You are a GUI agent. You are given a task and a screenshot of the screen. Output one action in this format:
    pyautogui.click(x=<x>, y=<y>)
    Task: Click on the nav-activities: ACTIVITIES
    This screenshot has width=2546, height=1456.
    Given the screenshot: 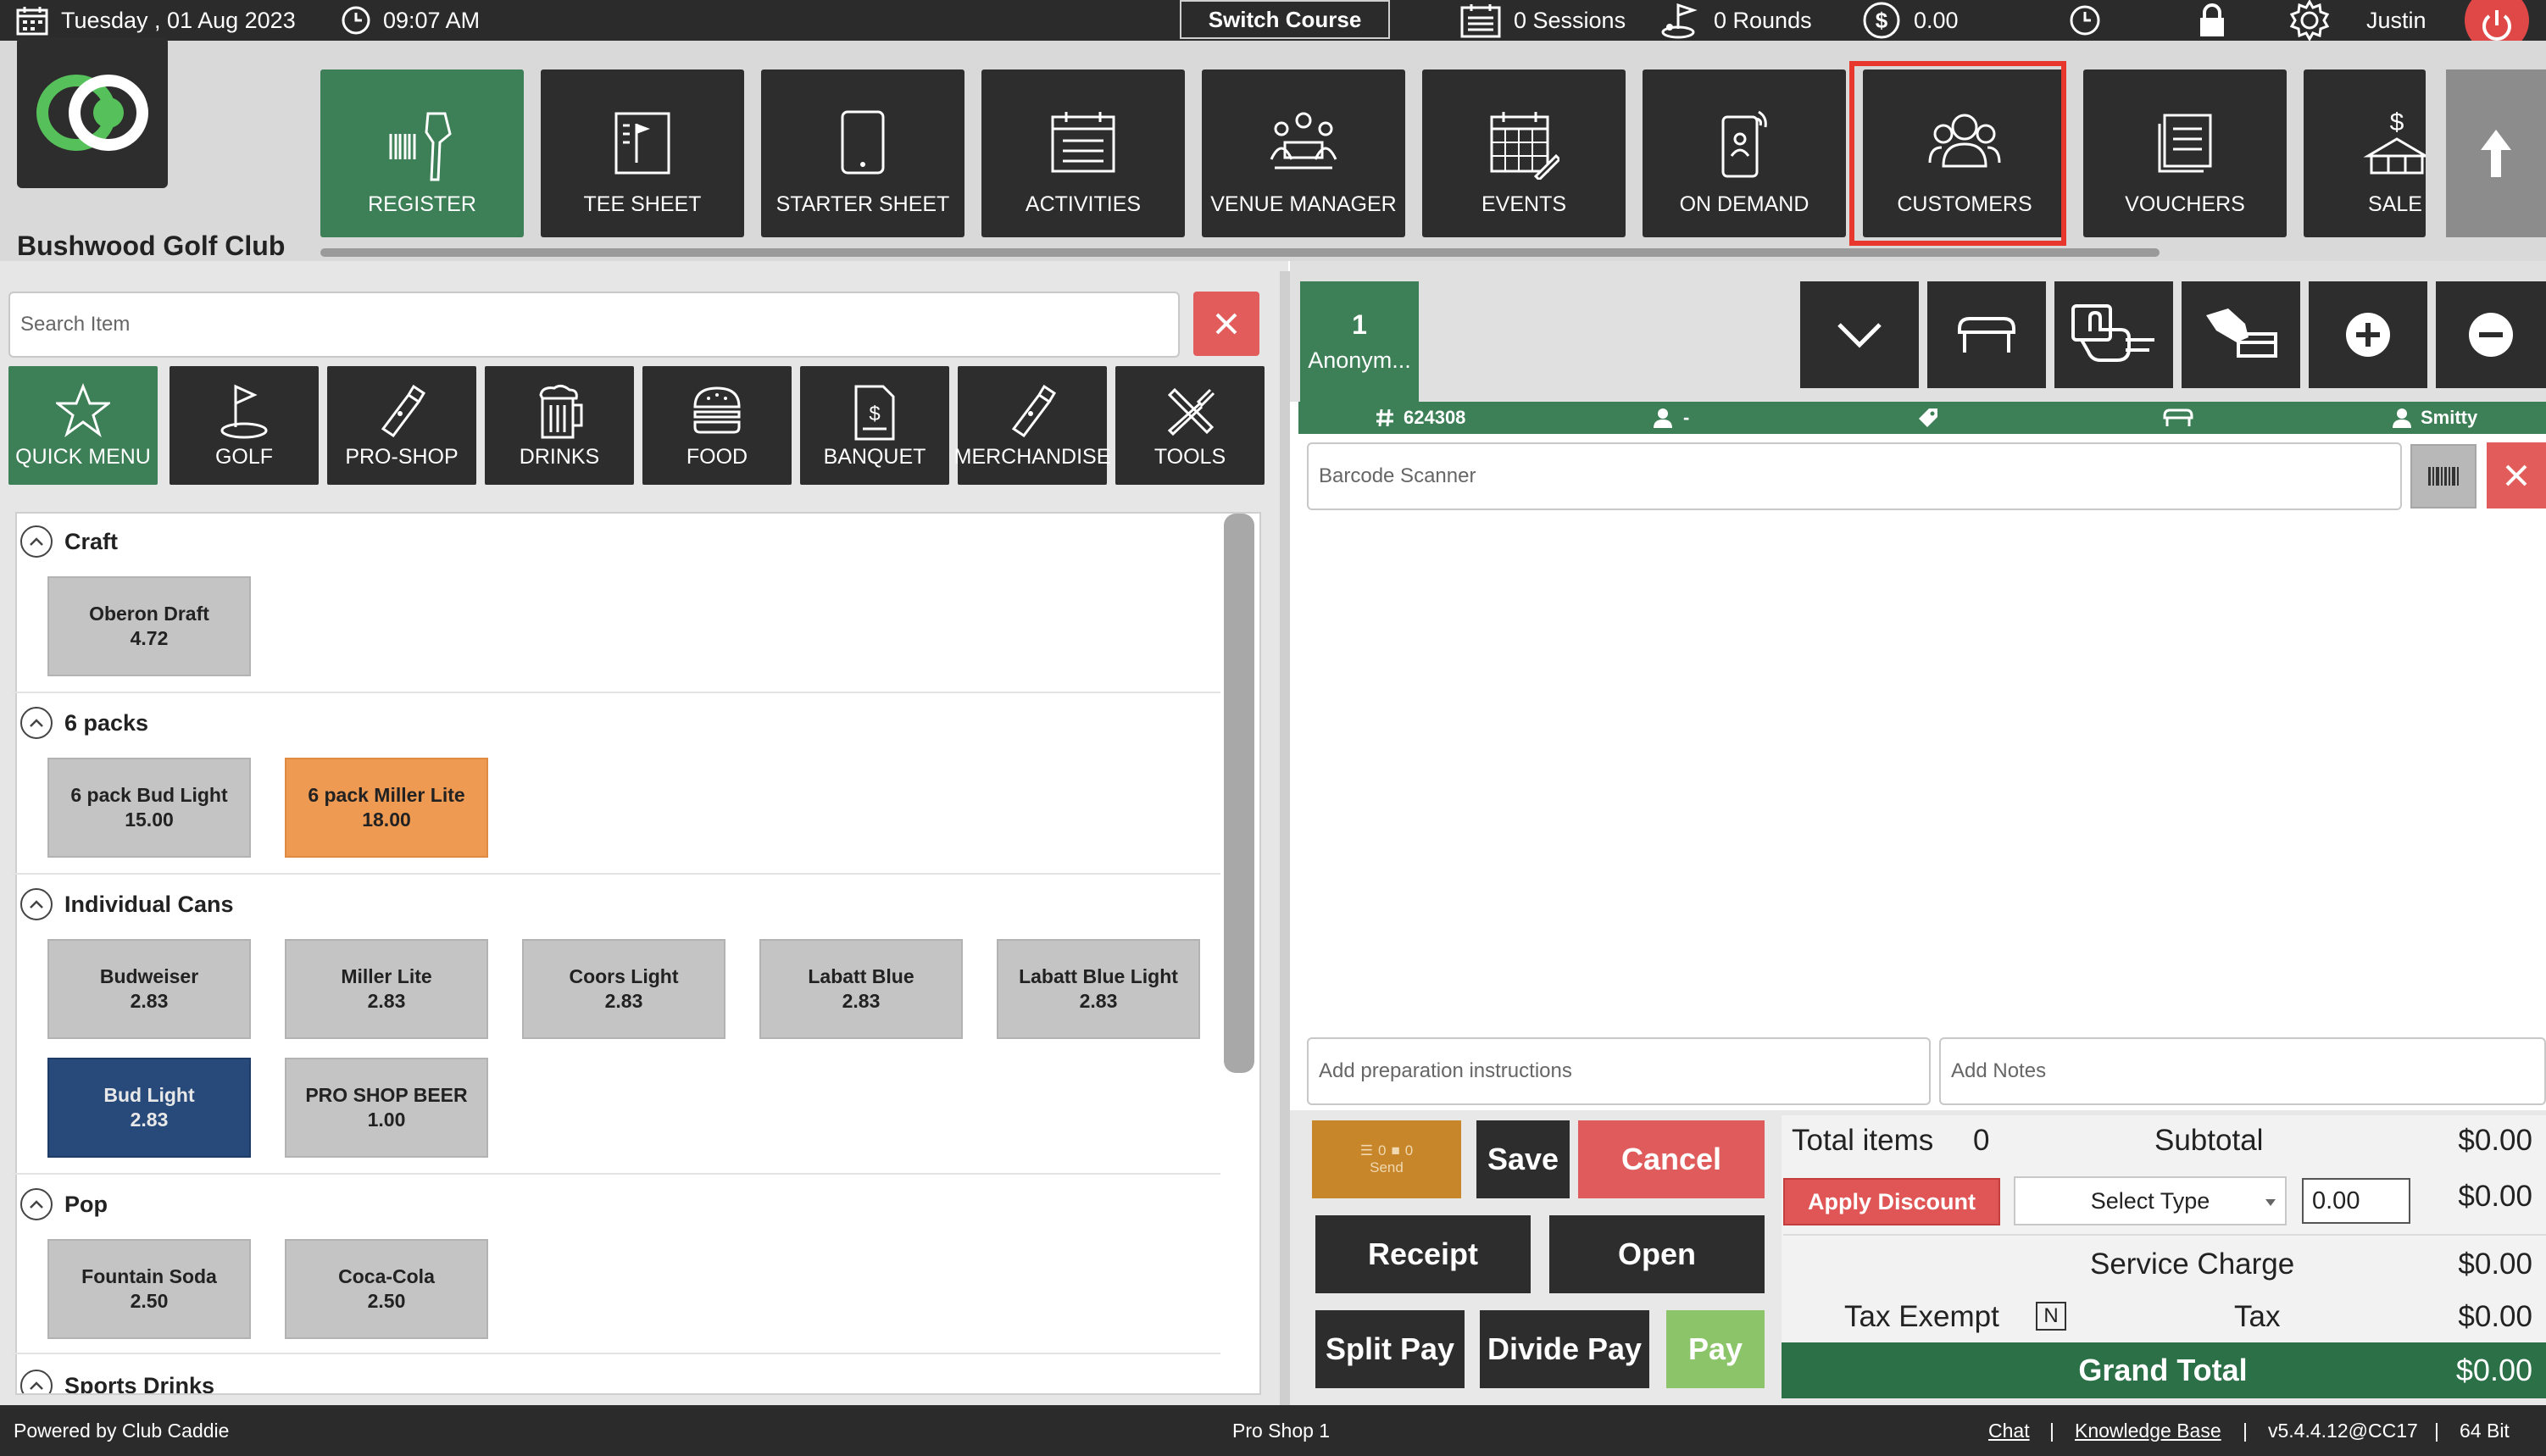 What is the action you would take?
    pyautogui.click(x=1083, y=153)
    